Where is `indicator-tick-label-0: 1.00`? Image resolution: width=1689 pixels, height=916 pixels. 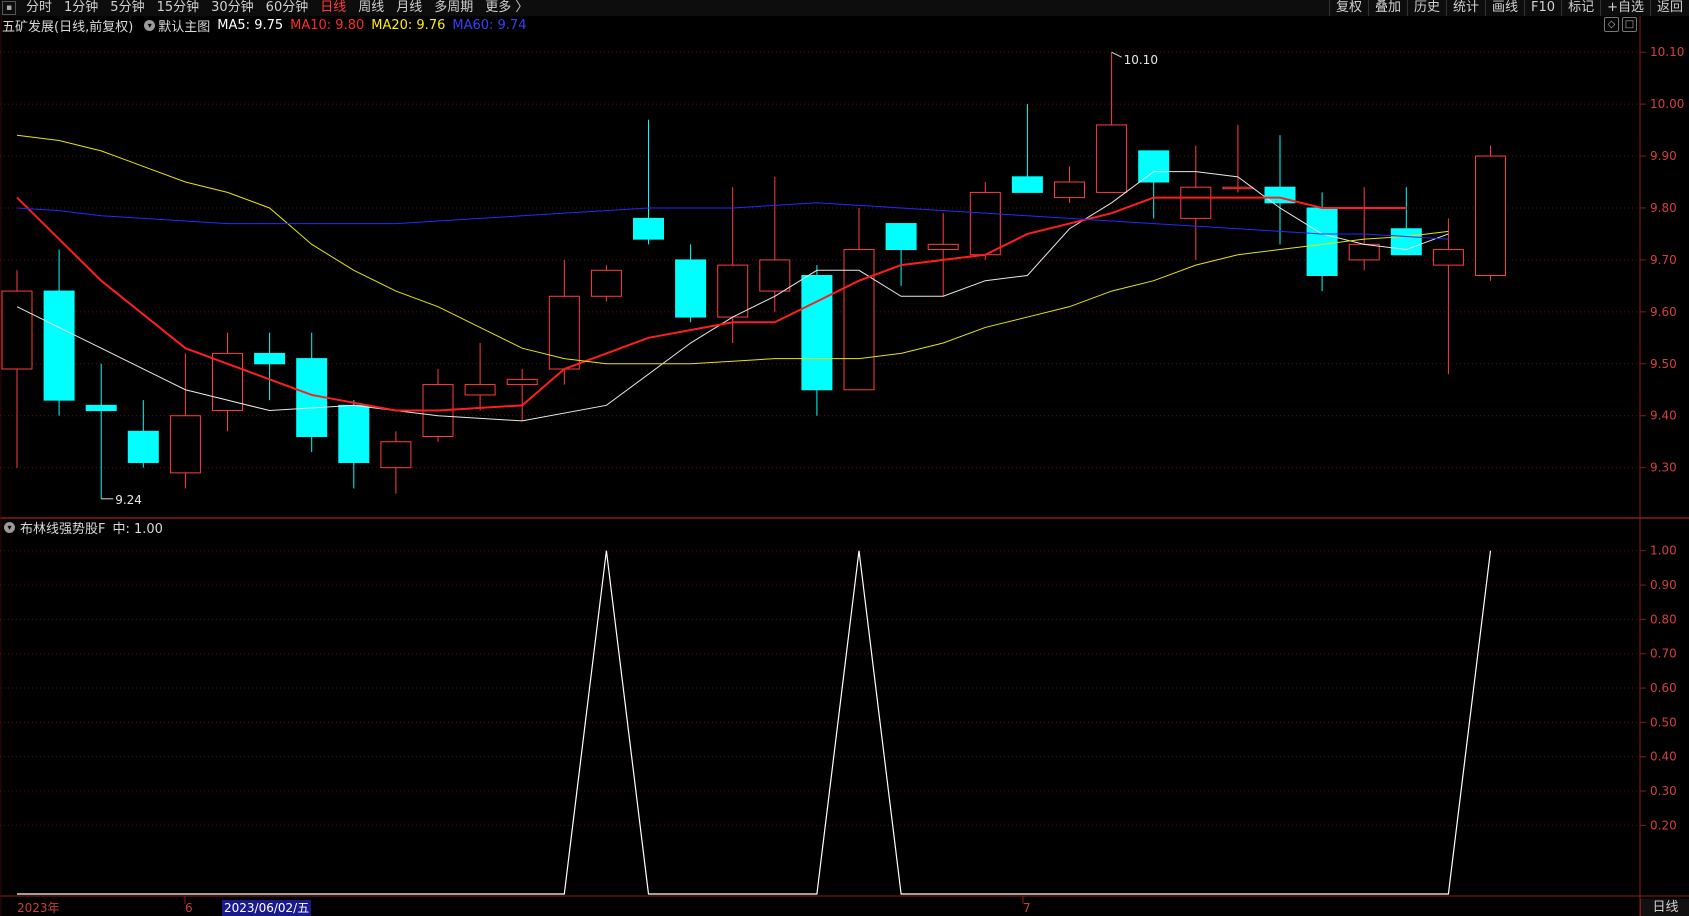 indicator-tick-label-0: 1.00 is located at coordinates (1663, 551).